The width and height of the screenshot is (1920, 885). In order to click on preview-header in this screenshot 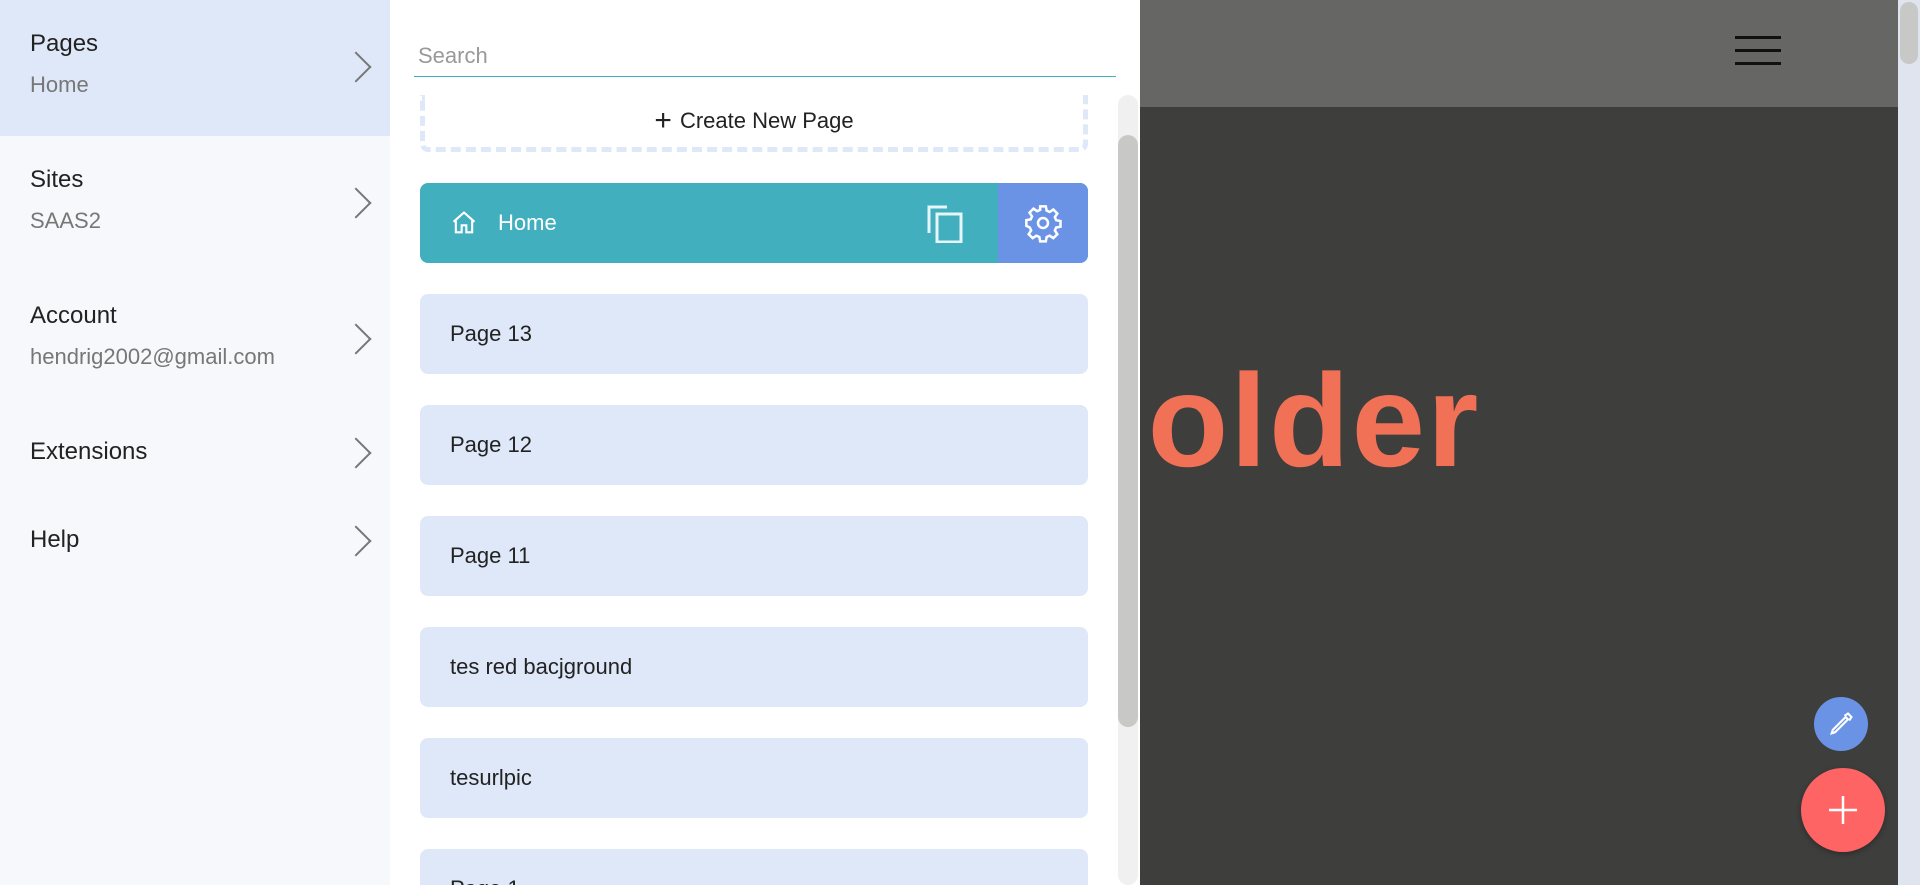, I will do `click(1519, 53)`.